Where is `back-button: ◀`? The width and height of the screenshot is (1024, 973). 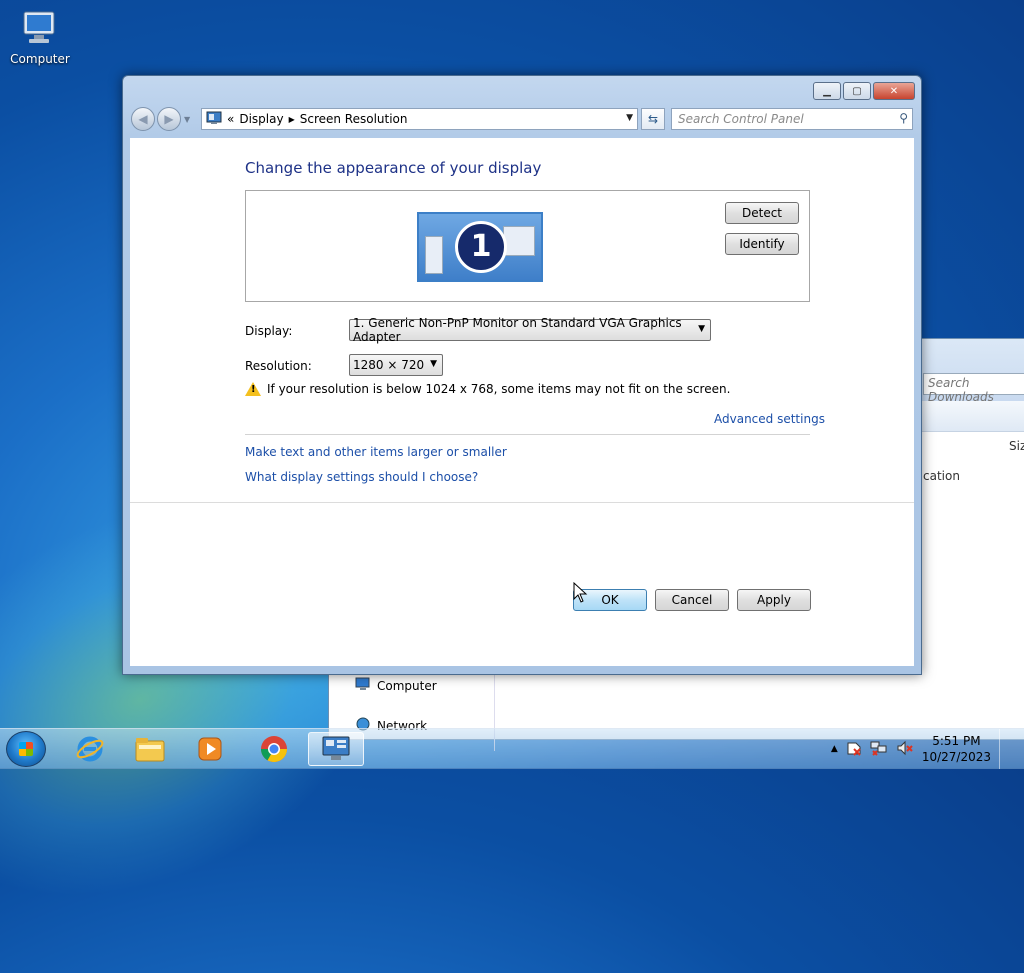
back-button: ◀ is located at coordinates (143, 119).